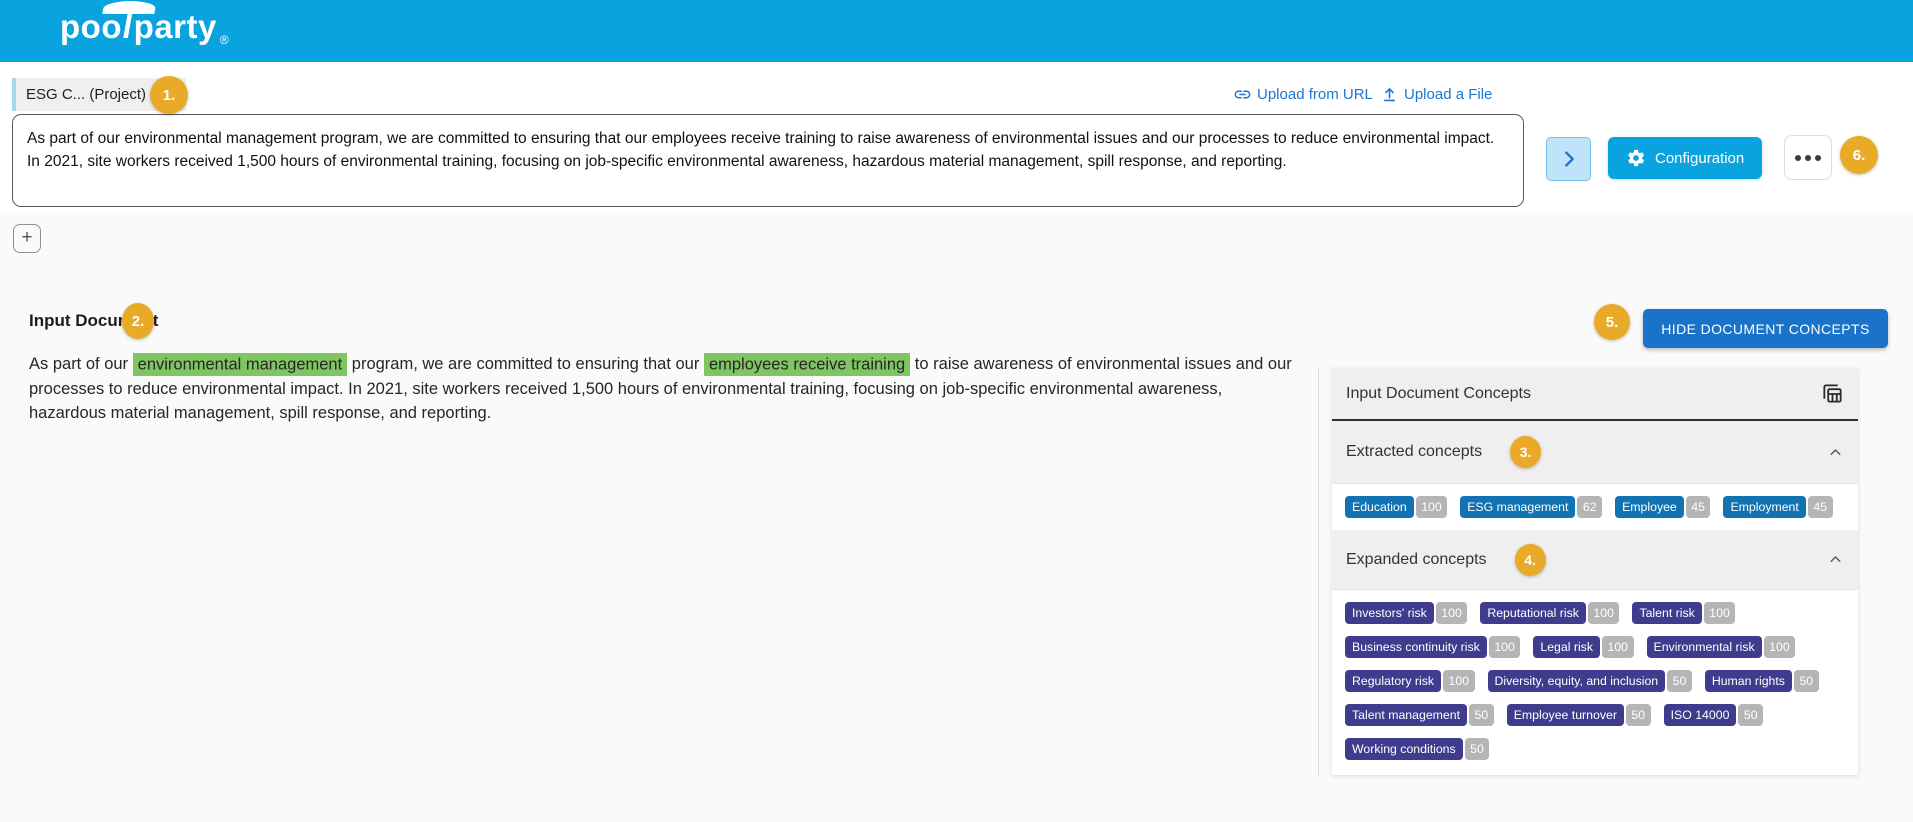 The image size is (1913, 822). Describe the element at coordinates (1438, 393) in the screenshot. I see `concepts-panel-title: Input Document Concepts` at that location.